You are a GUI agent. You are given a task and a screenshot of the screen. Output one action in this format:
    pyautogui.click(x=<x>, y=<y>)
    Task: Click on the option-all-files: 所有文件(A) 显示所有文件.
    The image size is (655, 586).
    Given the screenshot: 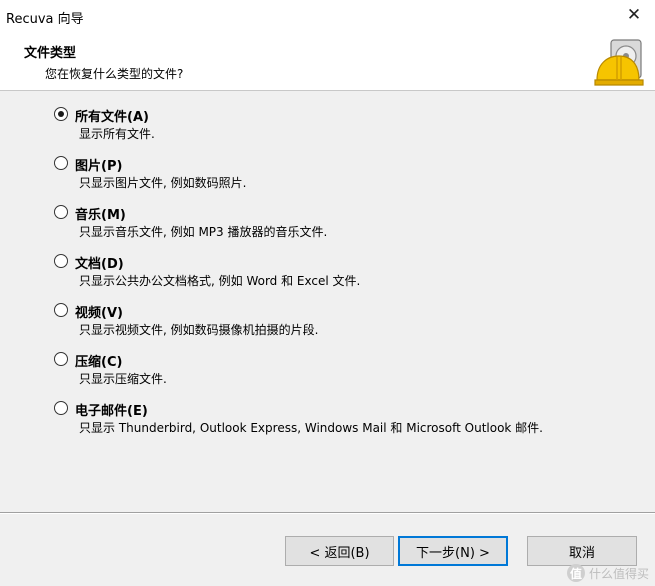 What is the action you would take?
    pyautogui.click(x=334, y=130)
    